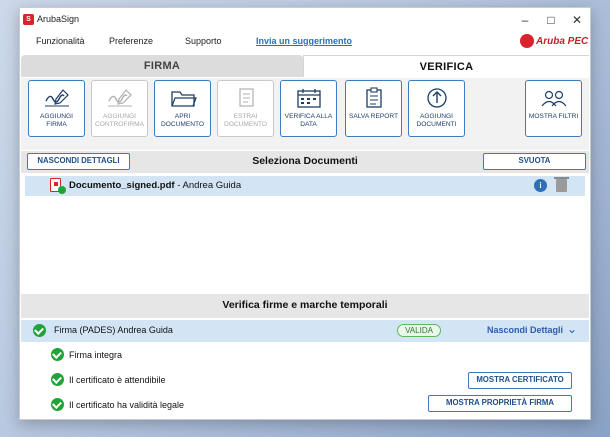 The height and width of the screenshot is (437, 610). What do you see at coordinates (58, 19) in the screenshot?
I see `window-title: ArubaSign` at bounding box center [58, 19].